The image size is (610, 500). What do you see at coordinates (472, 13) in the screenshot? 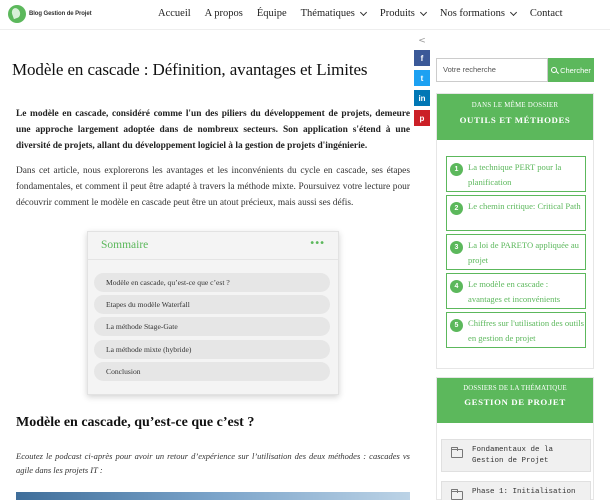
I see `nav-label: Nos formations` at bounding box center [472, 13].